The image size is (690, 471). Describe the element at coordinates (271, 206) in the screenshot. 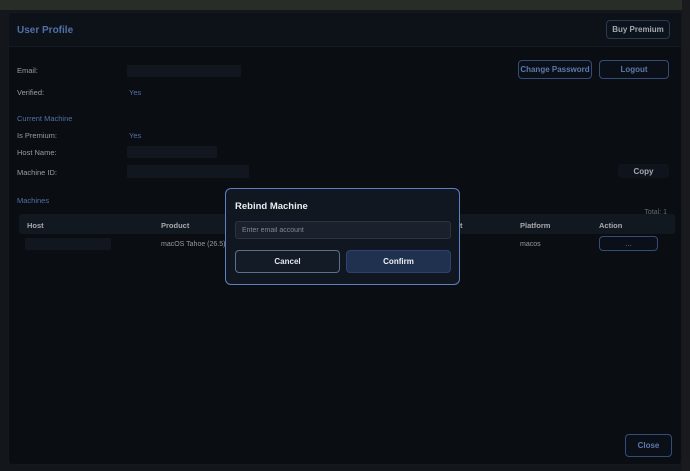

I see `modal-title: Rebind Machine` at that location.